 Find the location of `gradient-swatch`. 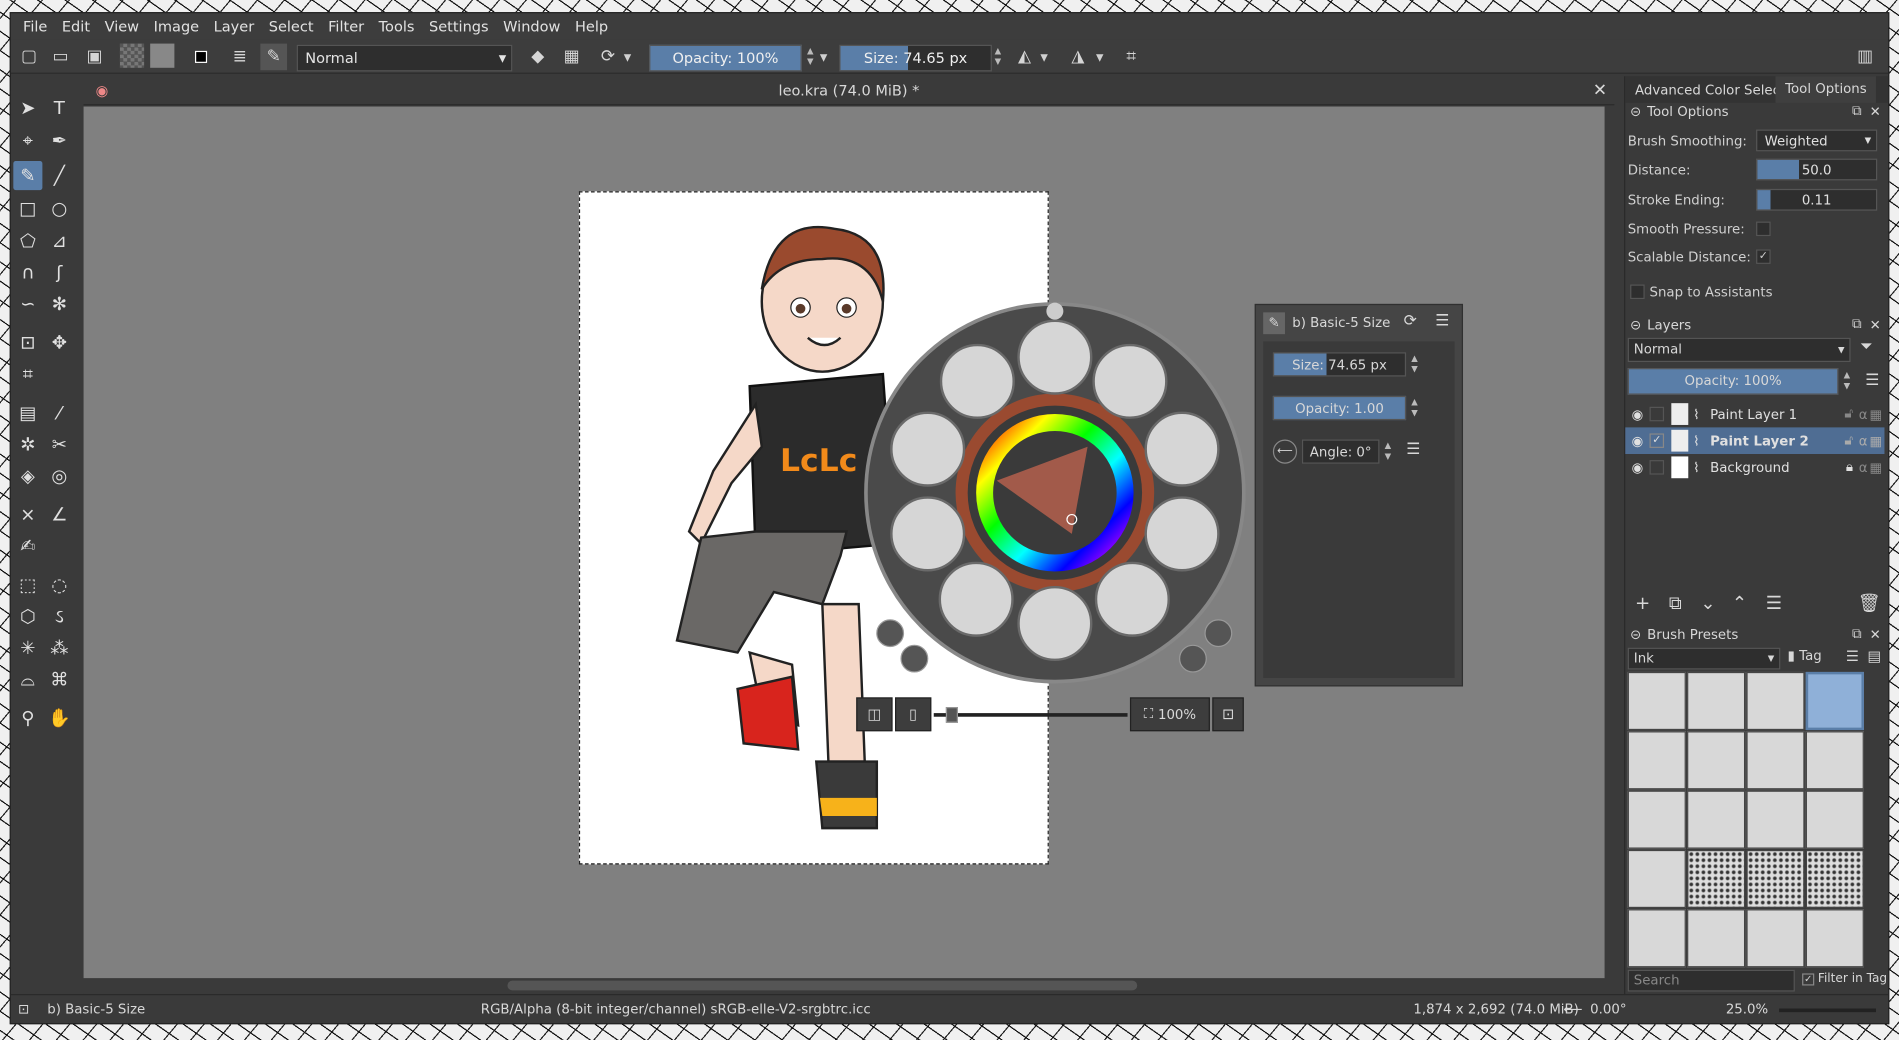

gradient-swatch is located at coordinates (132, 55).